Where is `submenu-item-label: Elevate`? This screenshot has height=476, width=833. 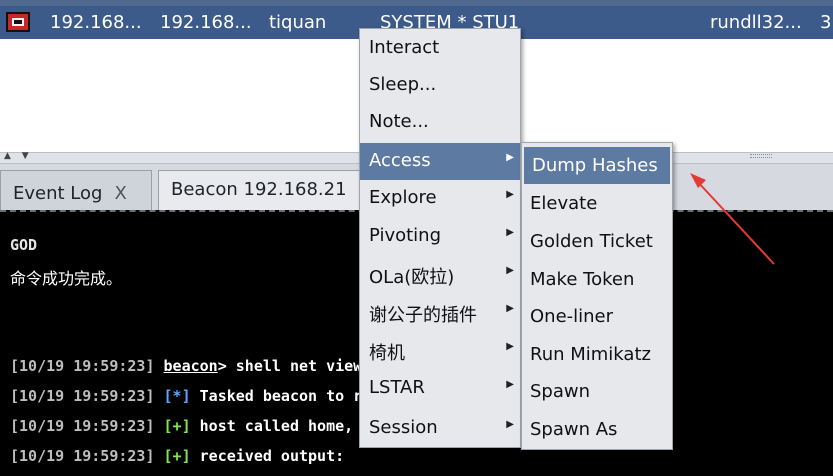 submenu-item-label: Elevate is located at coordinates (564, 203).